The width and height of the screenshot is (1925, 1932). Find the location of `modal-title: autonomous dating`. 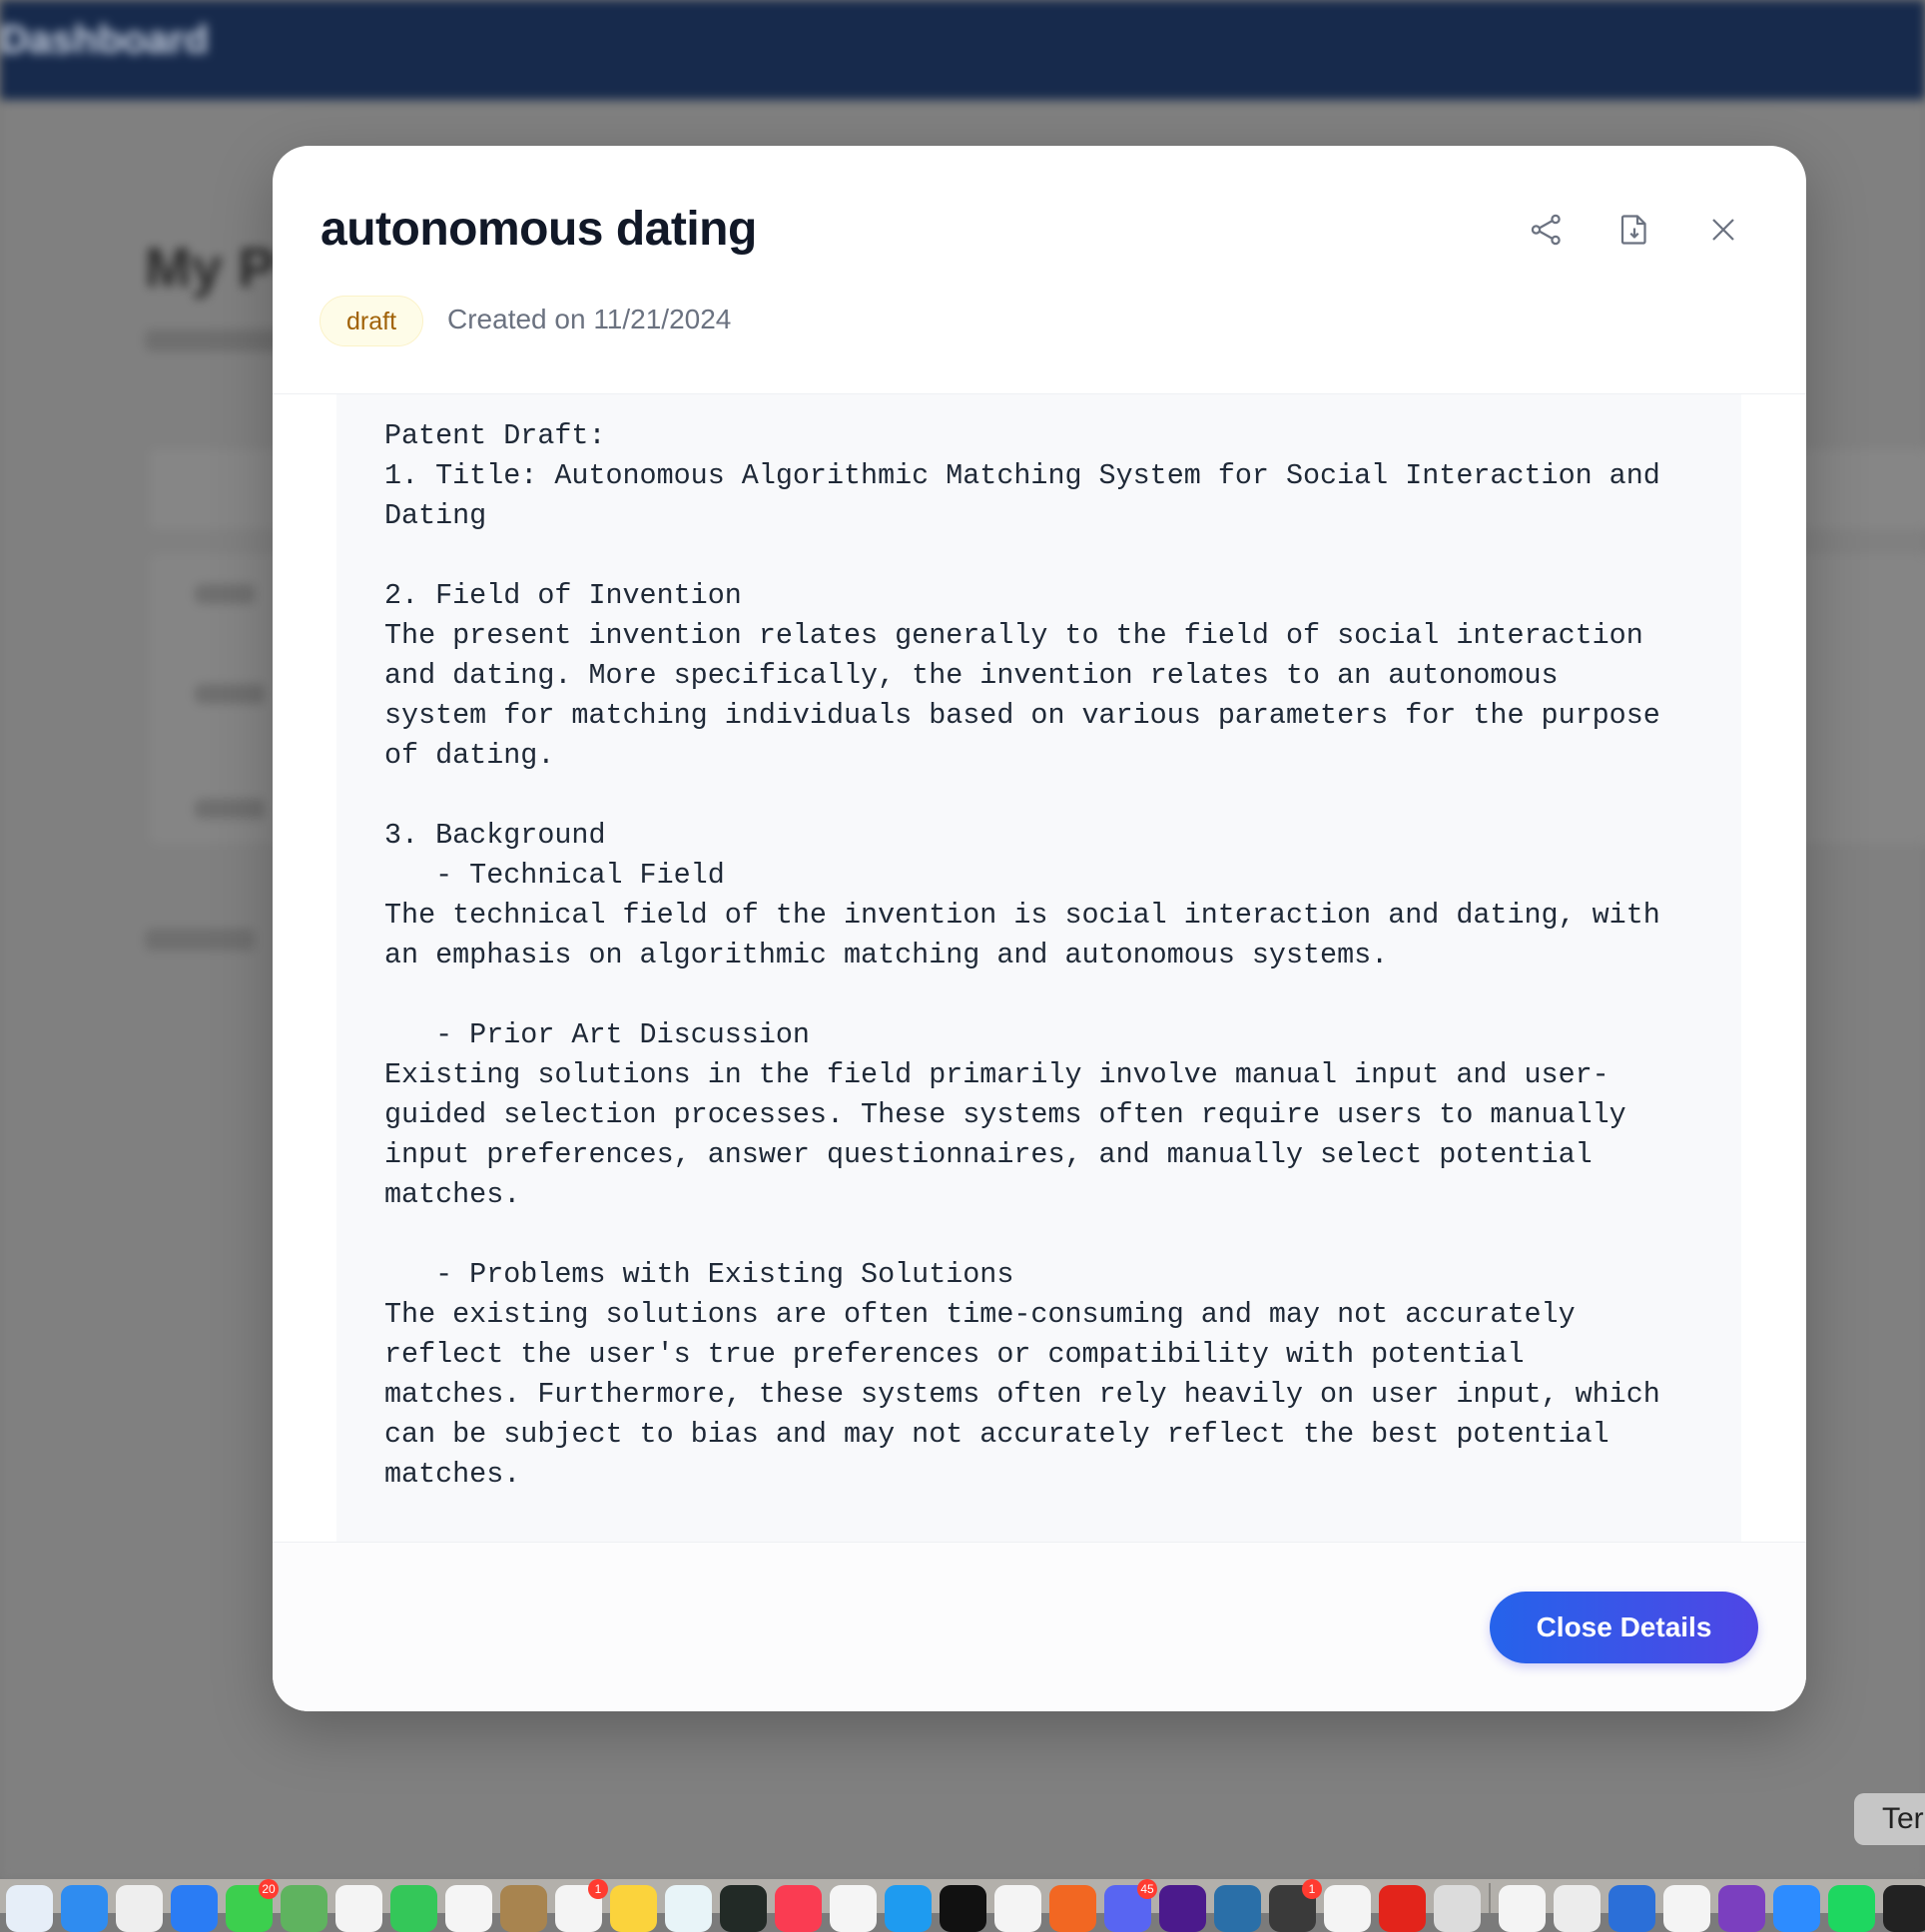

modal-title: autonomous dating is located at coordinates (539, 229).